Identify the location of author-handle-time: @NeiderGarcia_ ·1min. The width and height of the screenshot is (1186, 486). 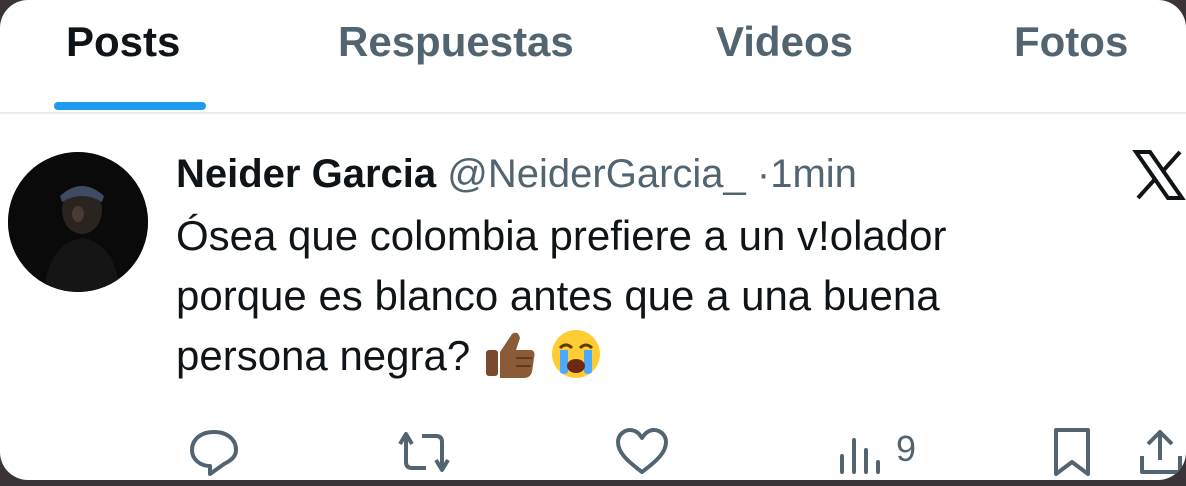
(652, 174).